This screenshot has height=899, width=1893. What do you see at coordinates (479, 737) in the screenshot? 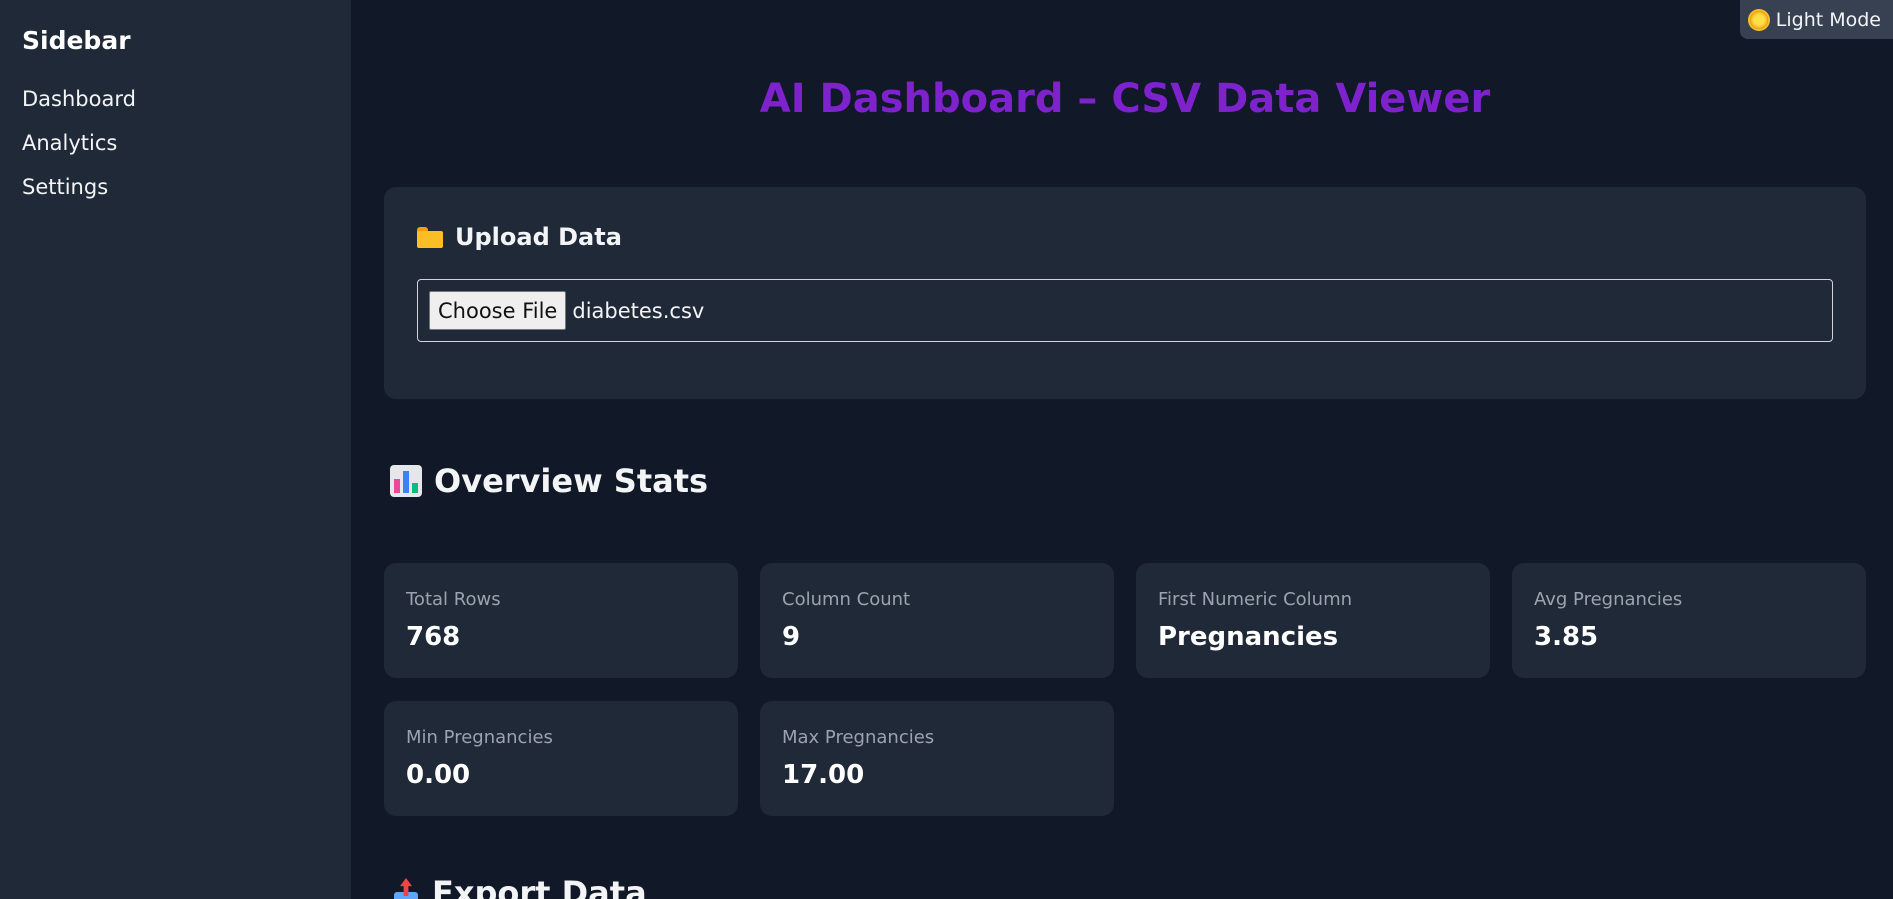
I see `stat-label: Min Pregnancies` at bounding box center [479, 737].